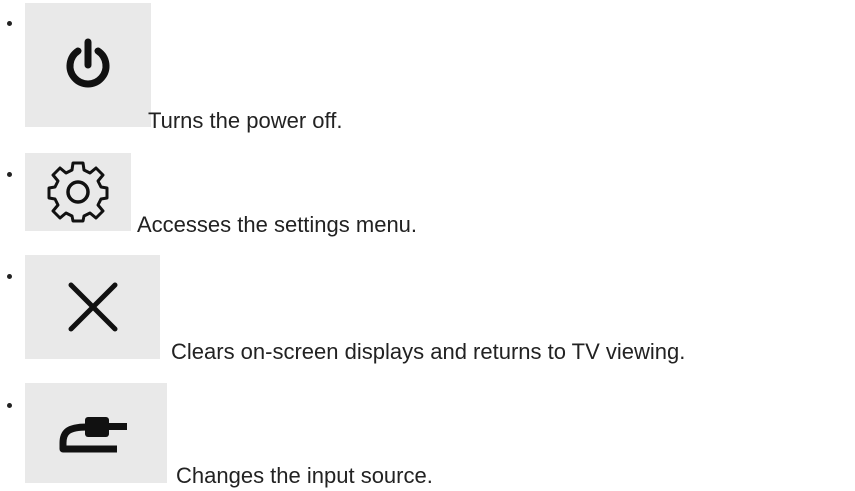  I want to click on gear-icon, so click(78, 192).